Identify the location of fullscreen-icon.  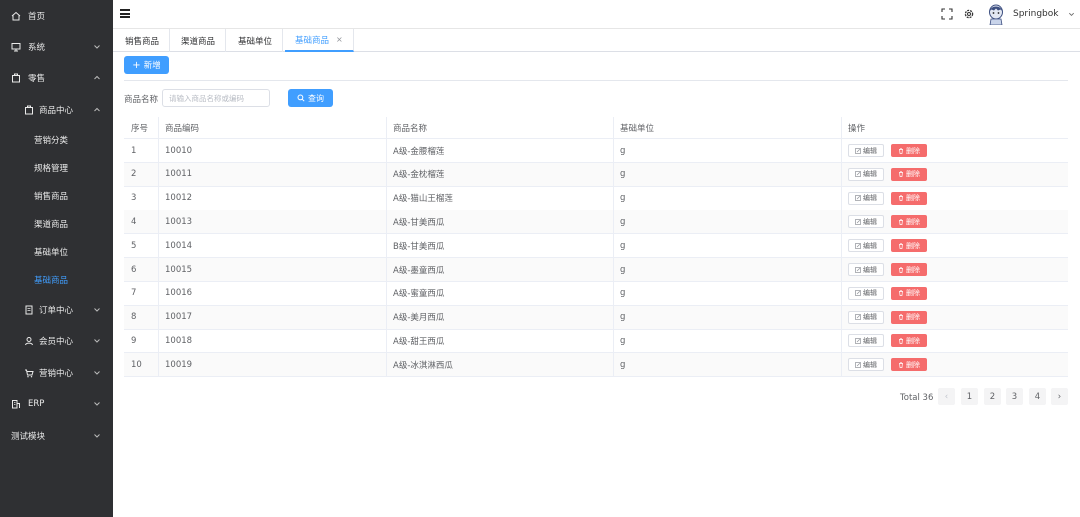
(947, 14).